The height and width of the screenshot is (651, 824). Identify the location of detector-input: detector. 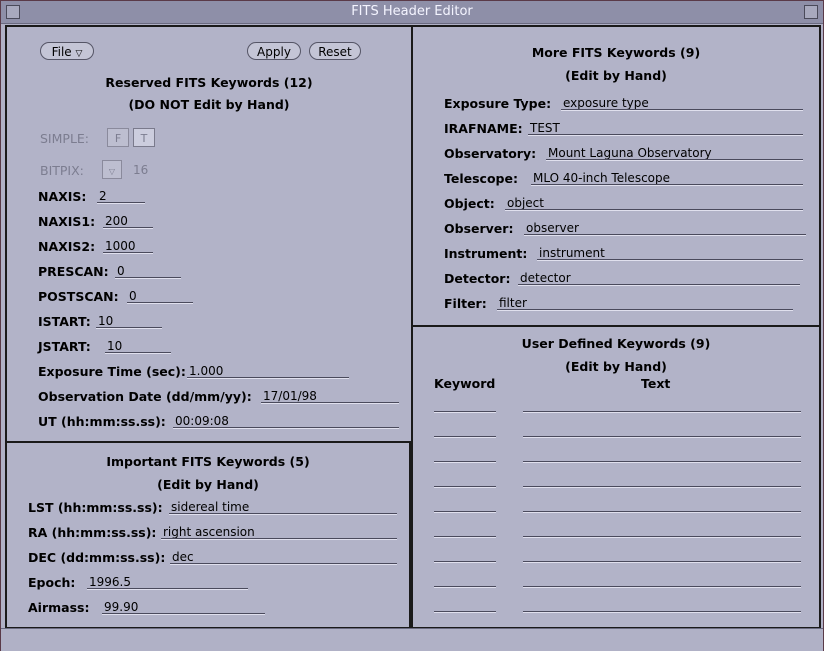
(659, 278).